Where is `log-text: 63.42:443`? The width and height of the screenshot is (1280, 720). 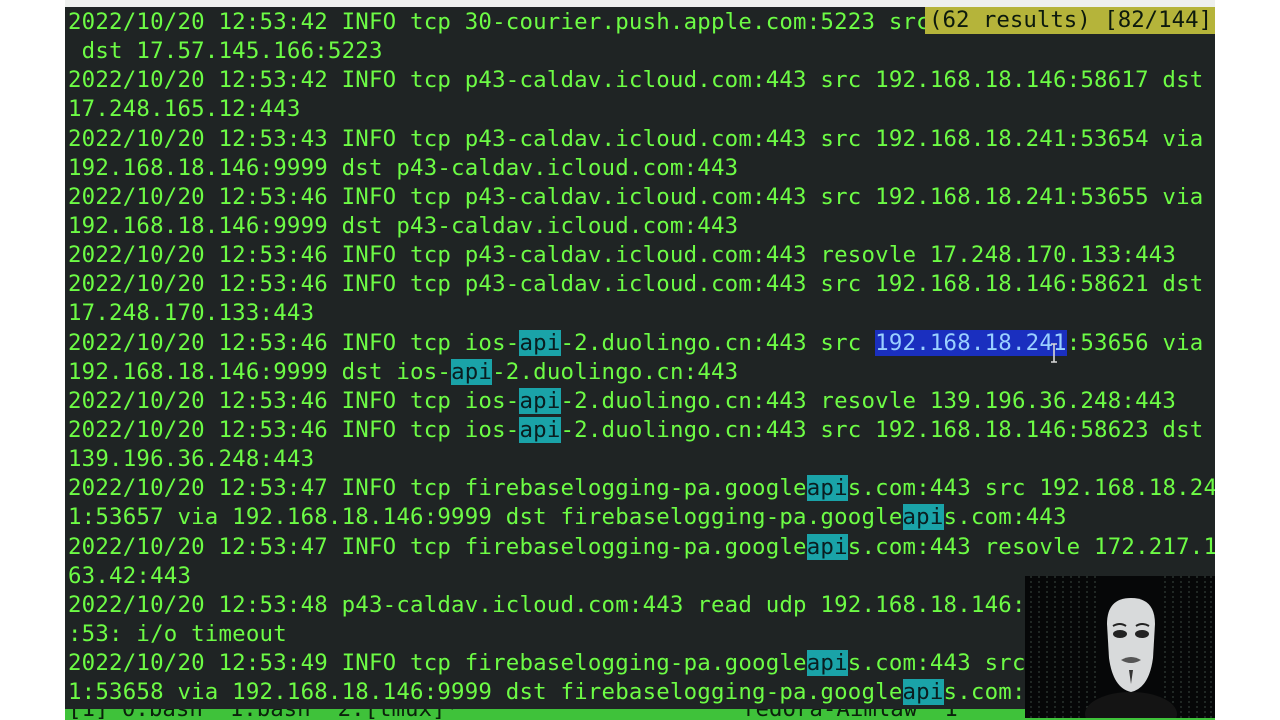
log-text: 63.42:443 is located at coordinates (130, 575).